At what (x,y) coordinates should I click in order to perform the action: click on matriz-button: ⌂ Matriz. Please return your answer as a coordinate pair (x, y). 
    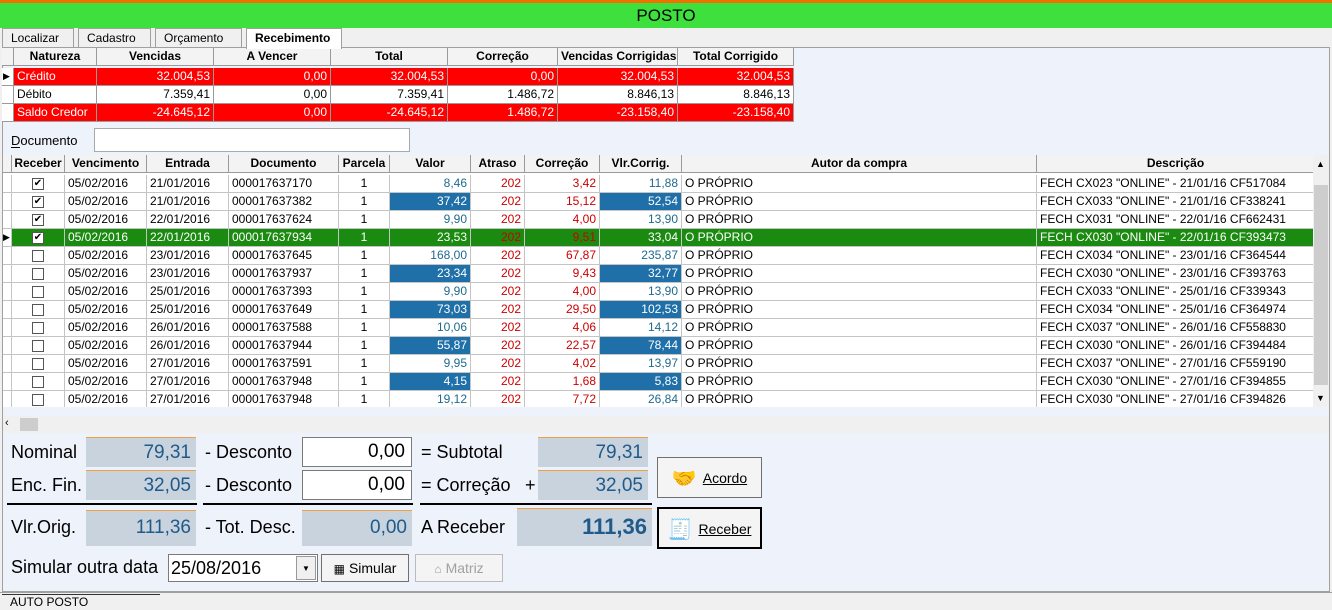
    Looking at the image, I should click on (459, 568).